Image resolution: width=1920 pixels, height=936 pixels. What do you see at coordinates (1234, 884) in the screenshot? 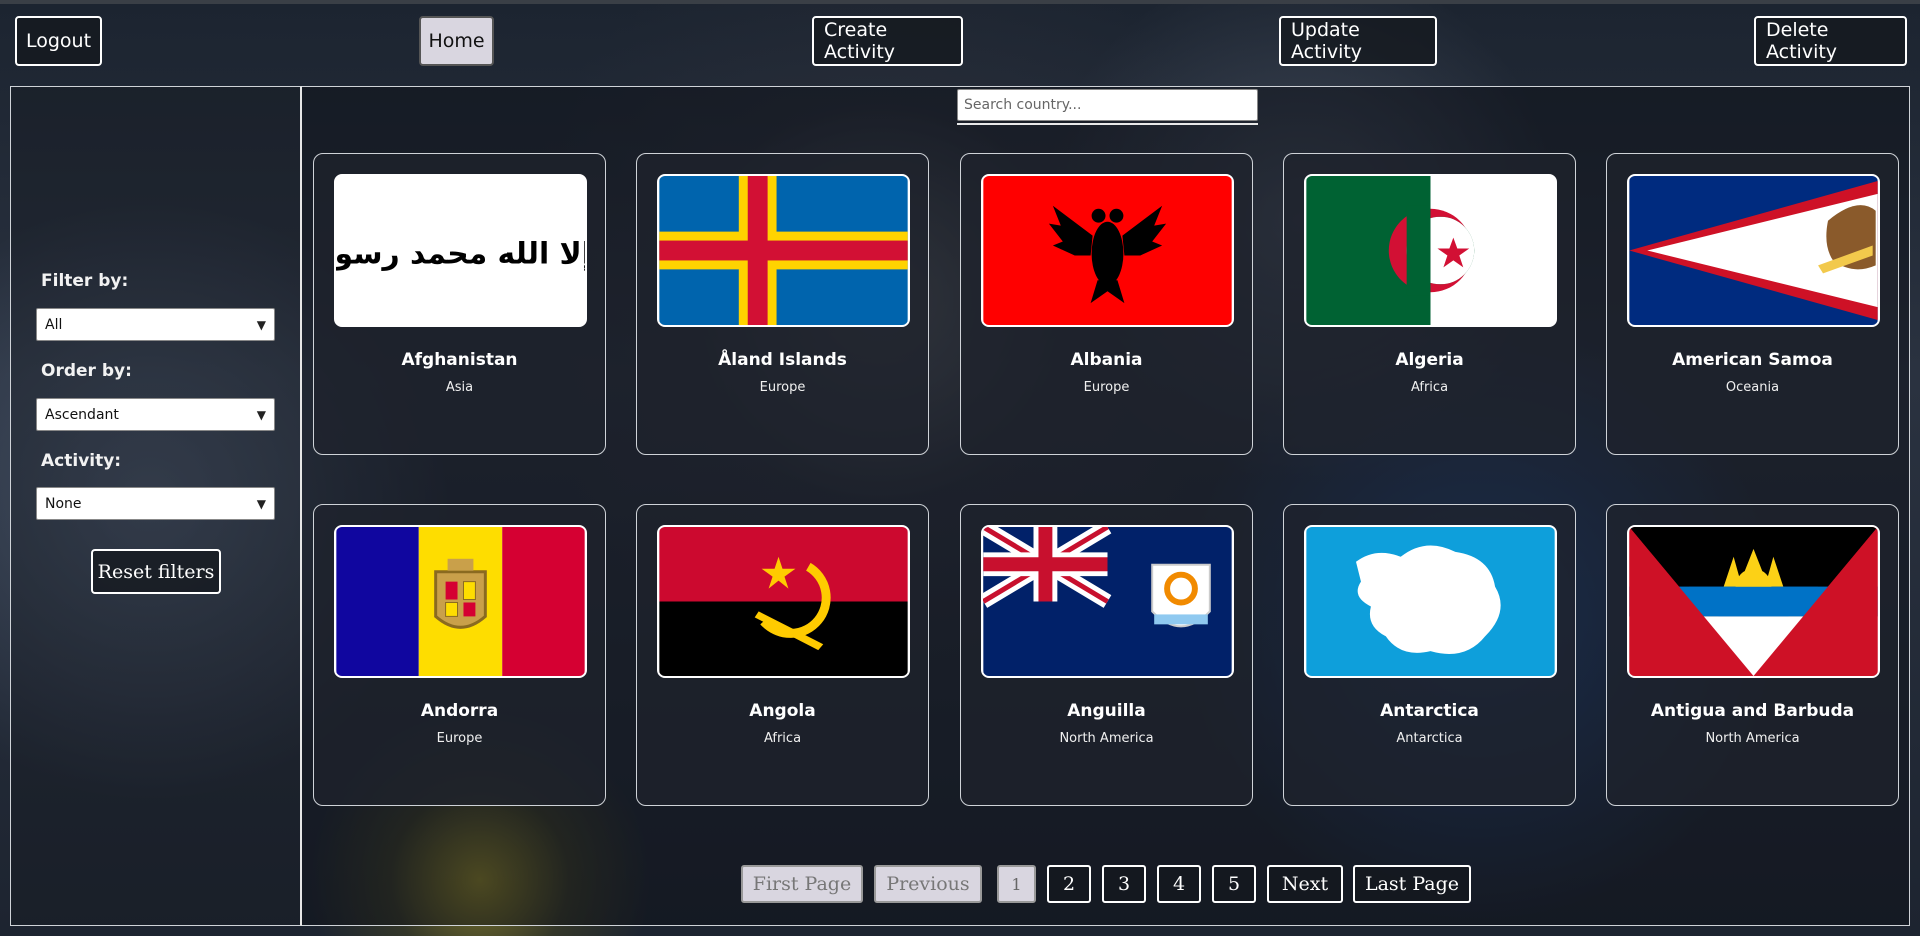
I see `page-5-button: 5` at bounding box center [1234, 884].